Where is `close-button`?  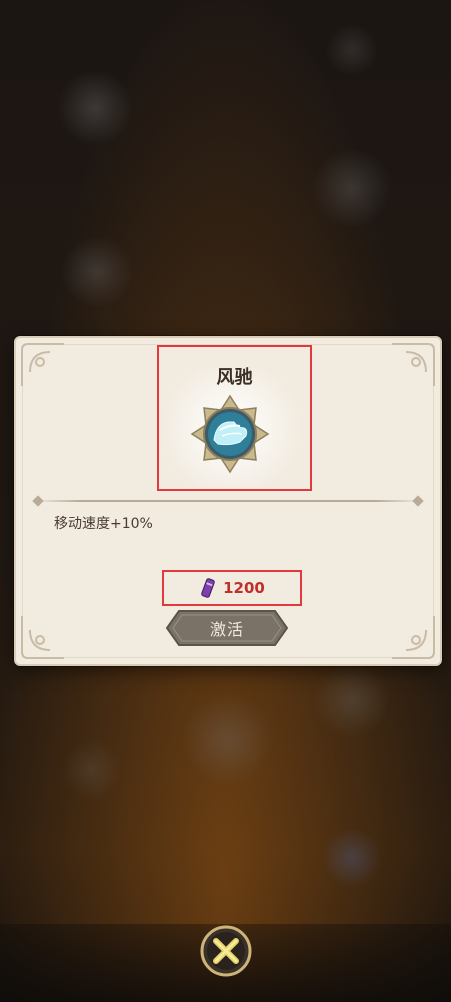
close-button is located at coordinates (226, 951).